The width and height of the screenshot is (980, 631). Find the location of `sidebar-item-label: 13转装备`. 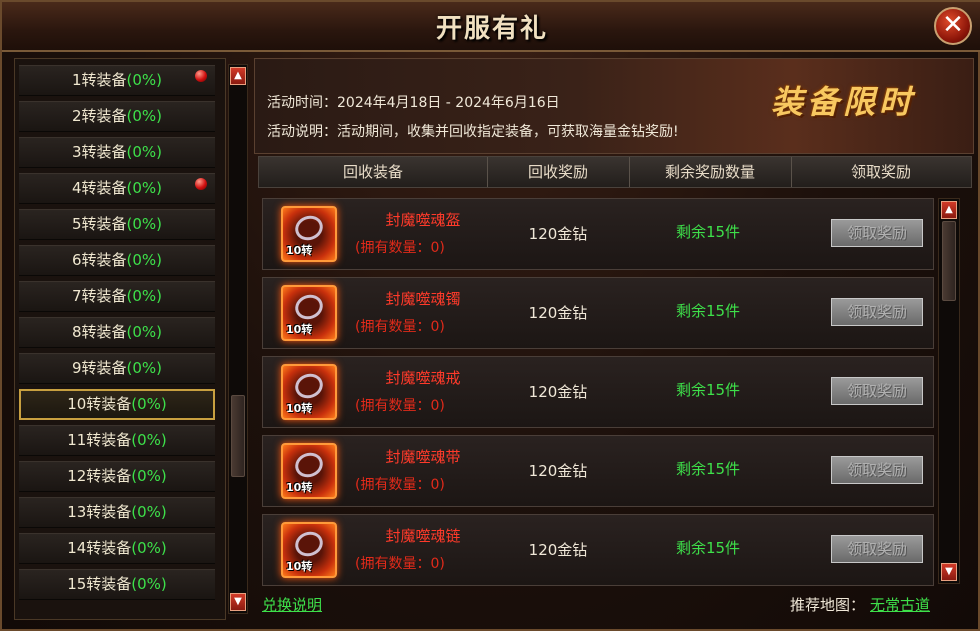

sidebar-item-label: 13转装备 is located at coordinates (99, 512).